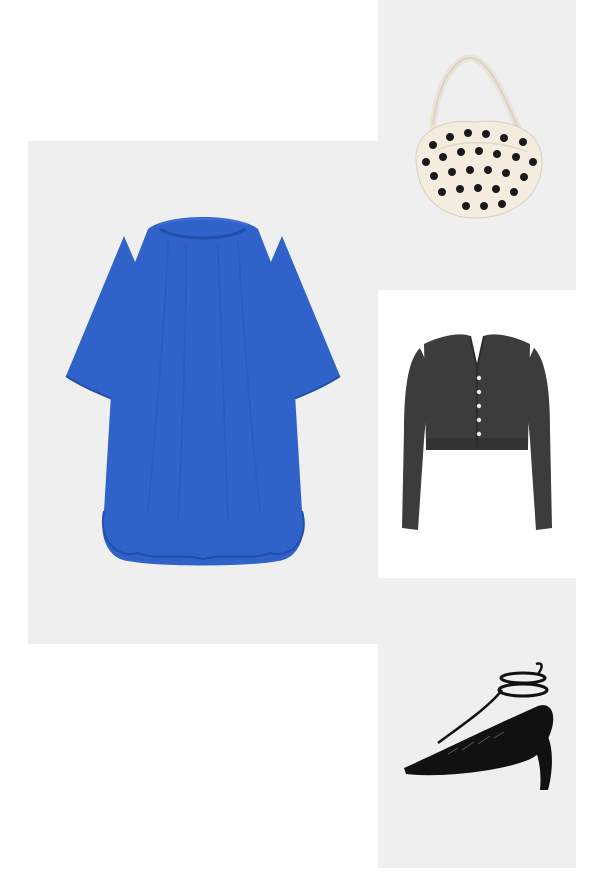  What do you see at coordinates (479, 726) in the screenshot?
I see `black-heel-image` at bounding box center [479, 726].